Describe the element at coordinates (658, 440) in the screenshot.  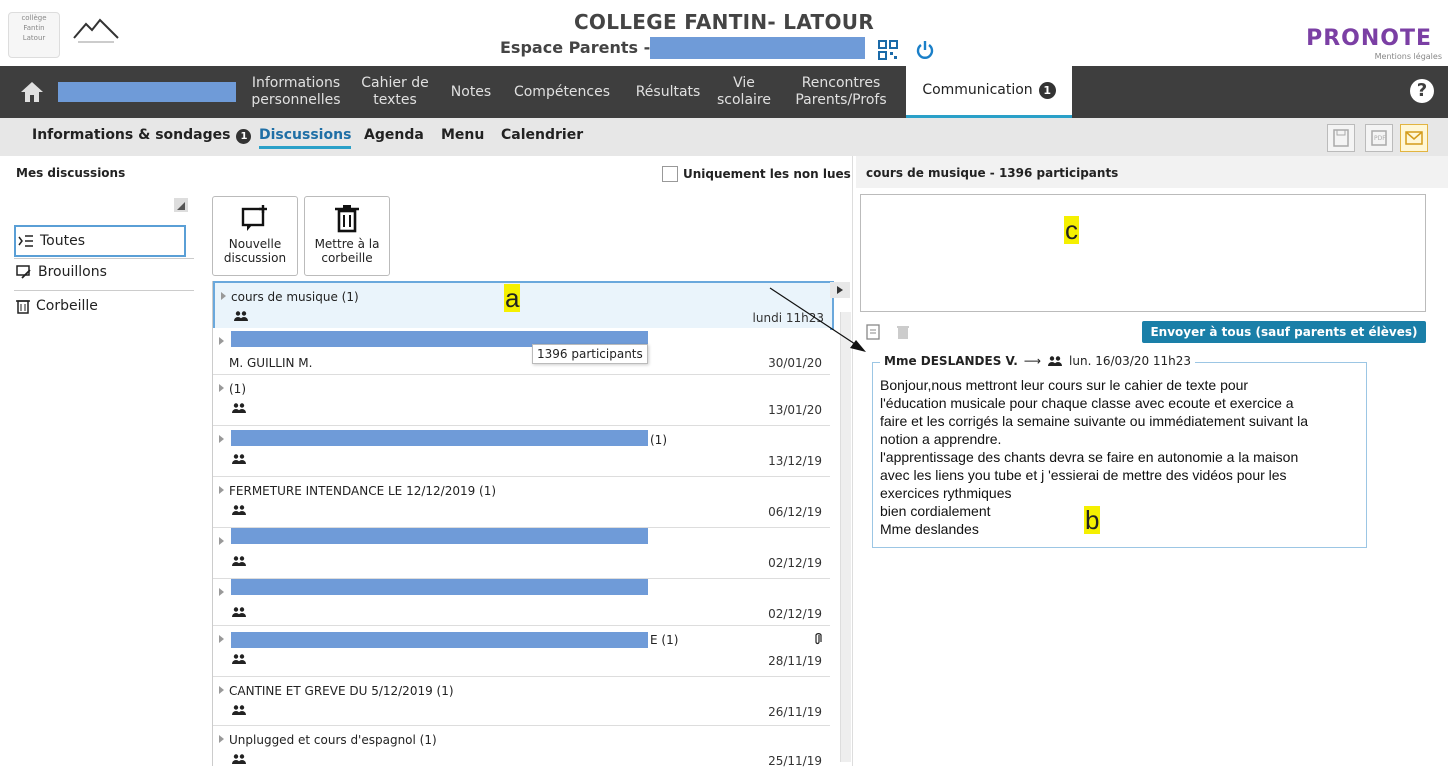
I see `discussion-title: (1)` at that location.